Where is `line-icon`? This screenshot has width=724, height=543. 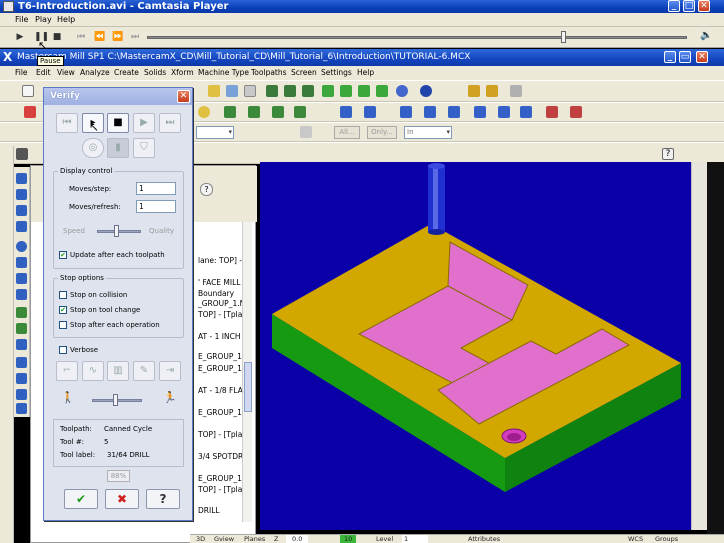 line-icon is located at coordinates (254, 112).